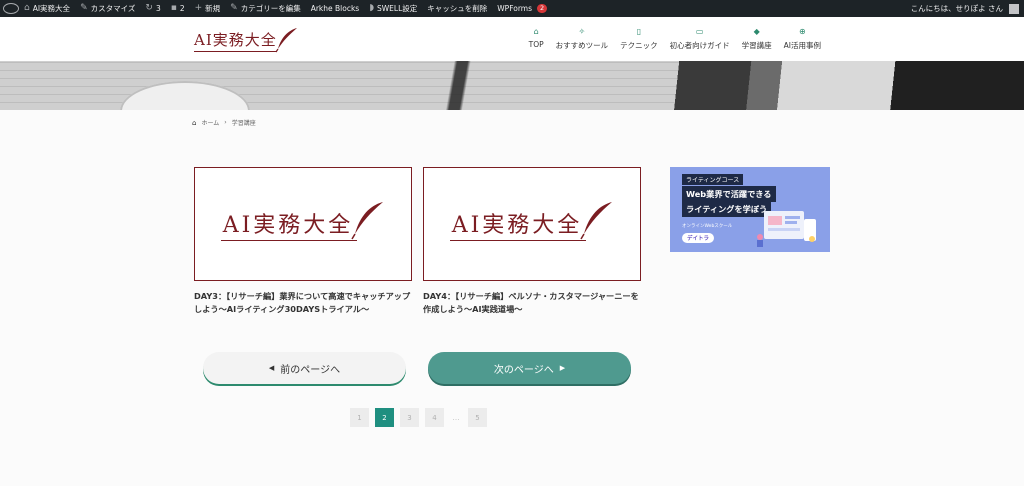  Describe the element at coordinates (707, 226) in the screenshot. I see `ad-subtext: オンラインWebスクール` at that location.